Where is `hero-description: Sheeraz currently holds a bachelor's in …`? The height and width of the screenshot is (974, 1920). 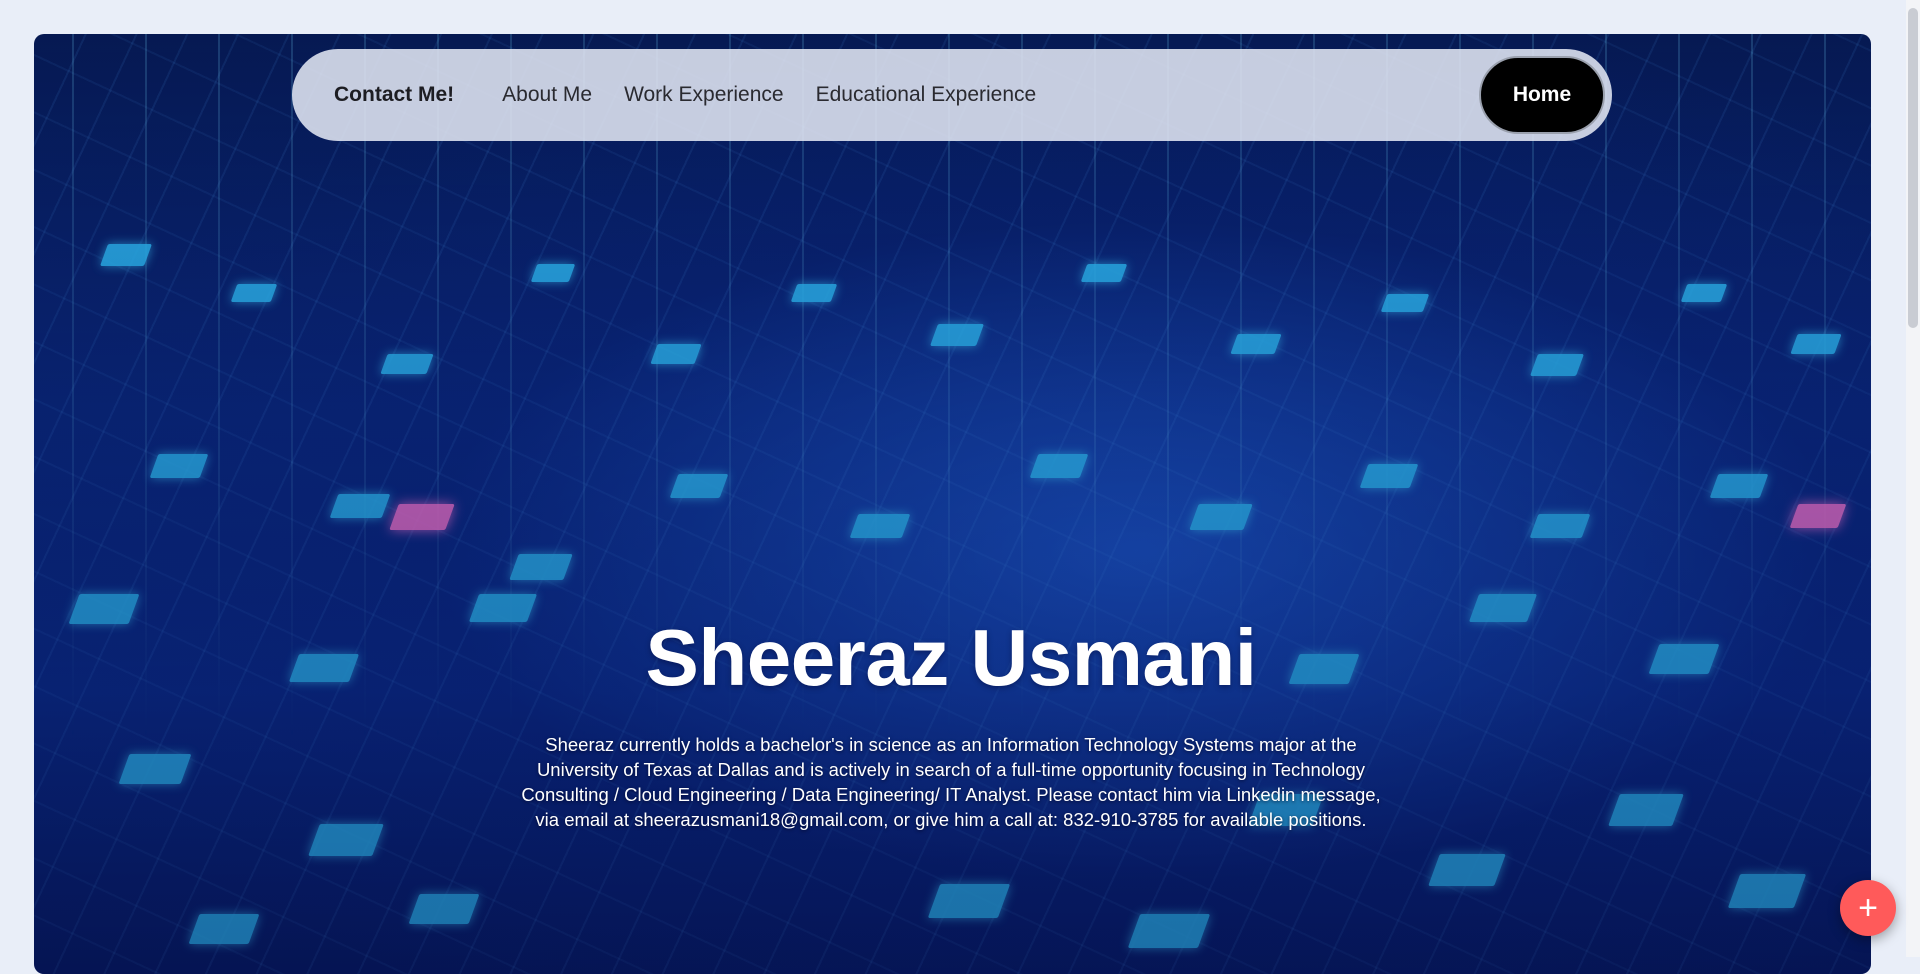
hero-description: Sheeraz currently holds a bachelor's in … is located at coordinates (951, 782).